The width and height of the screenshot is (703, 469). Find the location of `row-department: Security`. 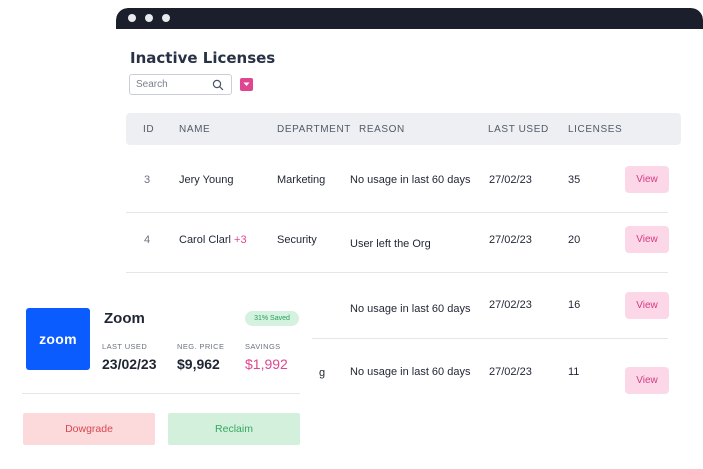

row-department: Security is located at coordinates (297, 240).